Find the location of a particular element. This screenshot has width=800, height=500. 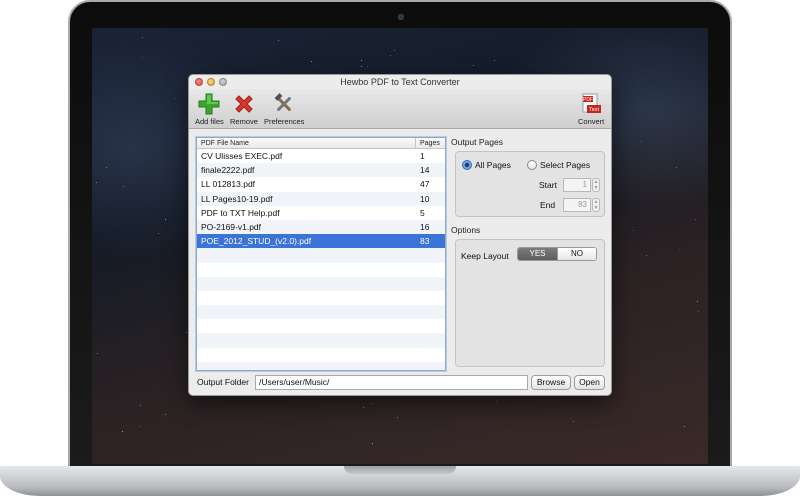

table-row: LL 012813.pdf 47 is located at coordinates (321, 184).